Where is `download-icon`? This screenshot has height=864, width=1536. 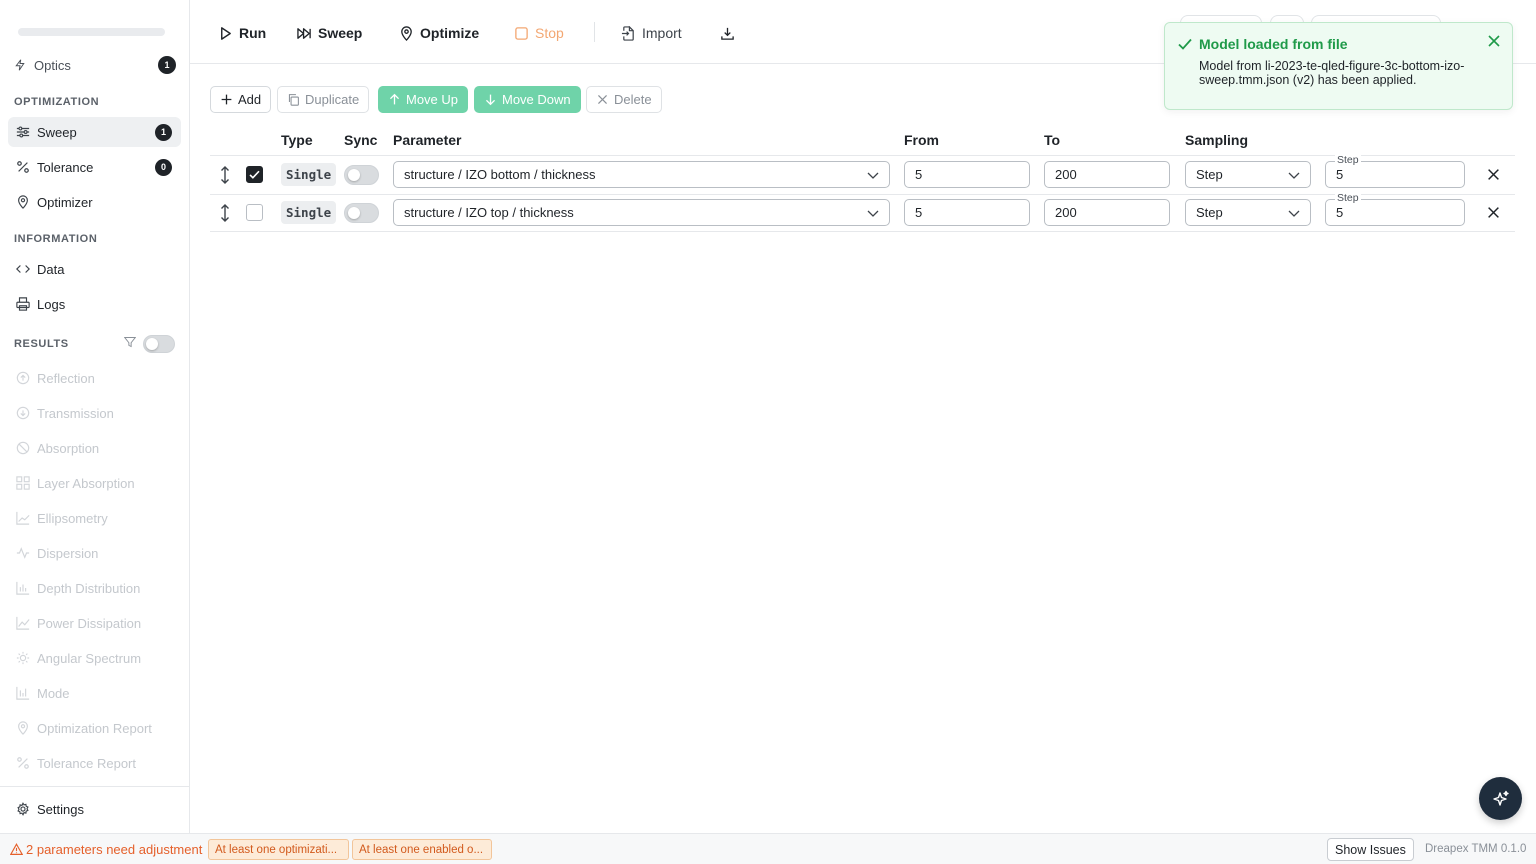
download-icon is located at coordinates (730, 33).